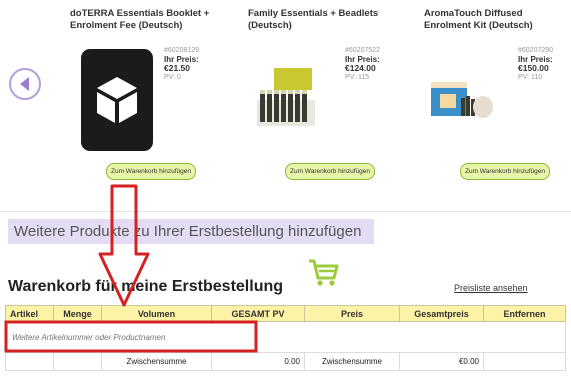 Image resolution: width=571 pixels, height=376 pixels. I want to click on product-name: Family Essentials + Beadlets (Deutsch), so click(328, 20).